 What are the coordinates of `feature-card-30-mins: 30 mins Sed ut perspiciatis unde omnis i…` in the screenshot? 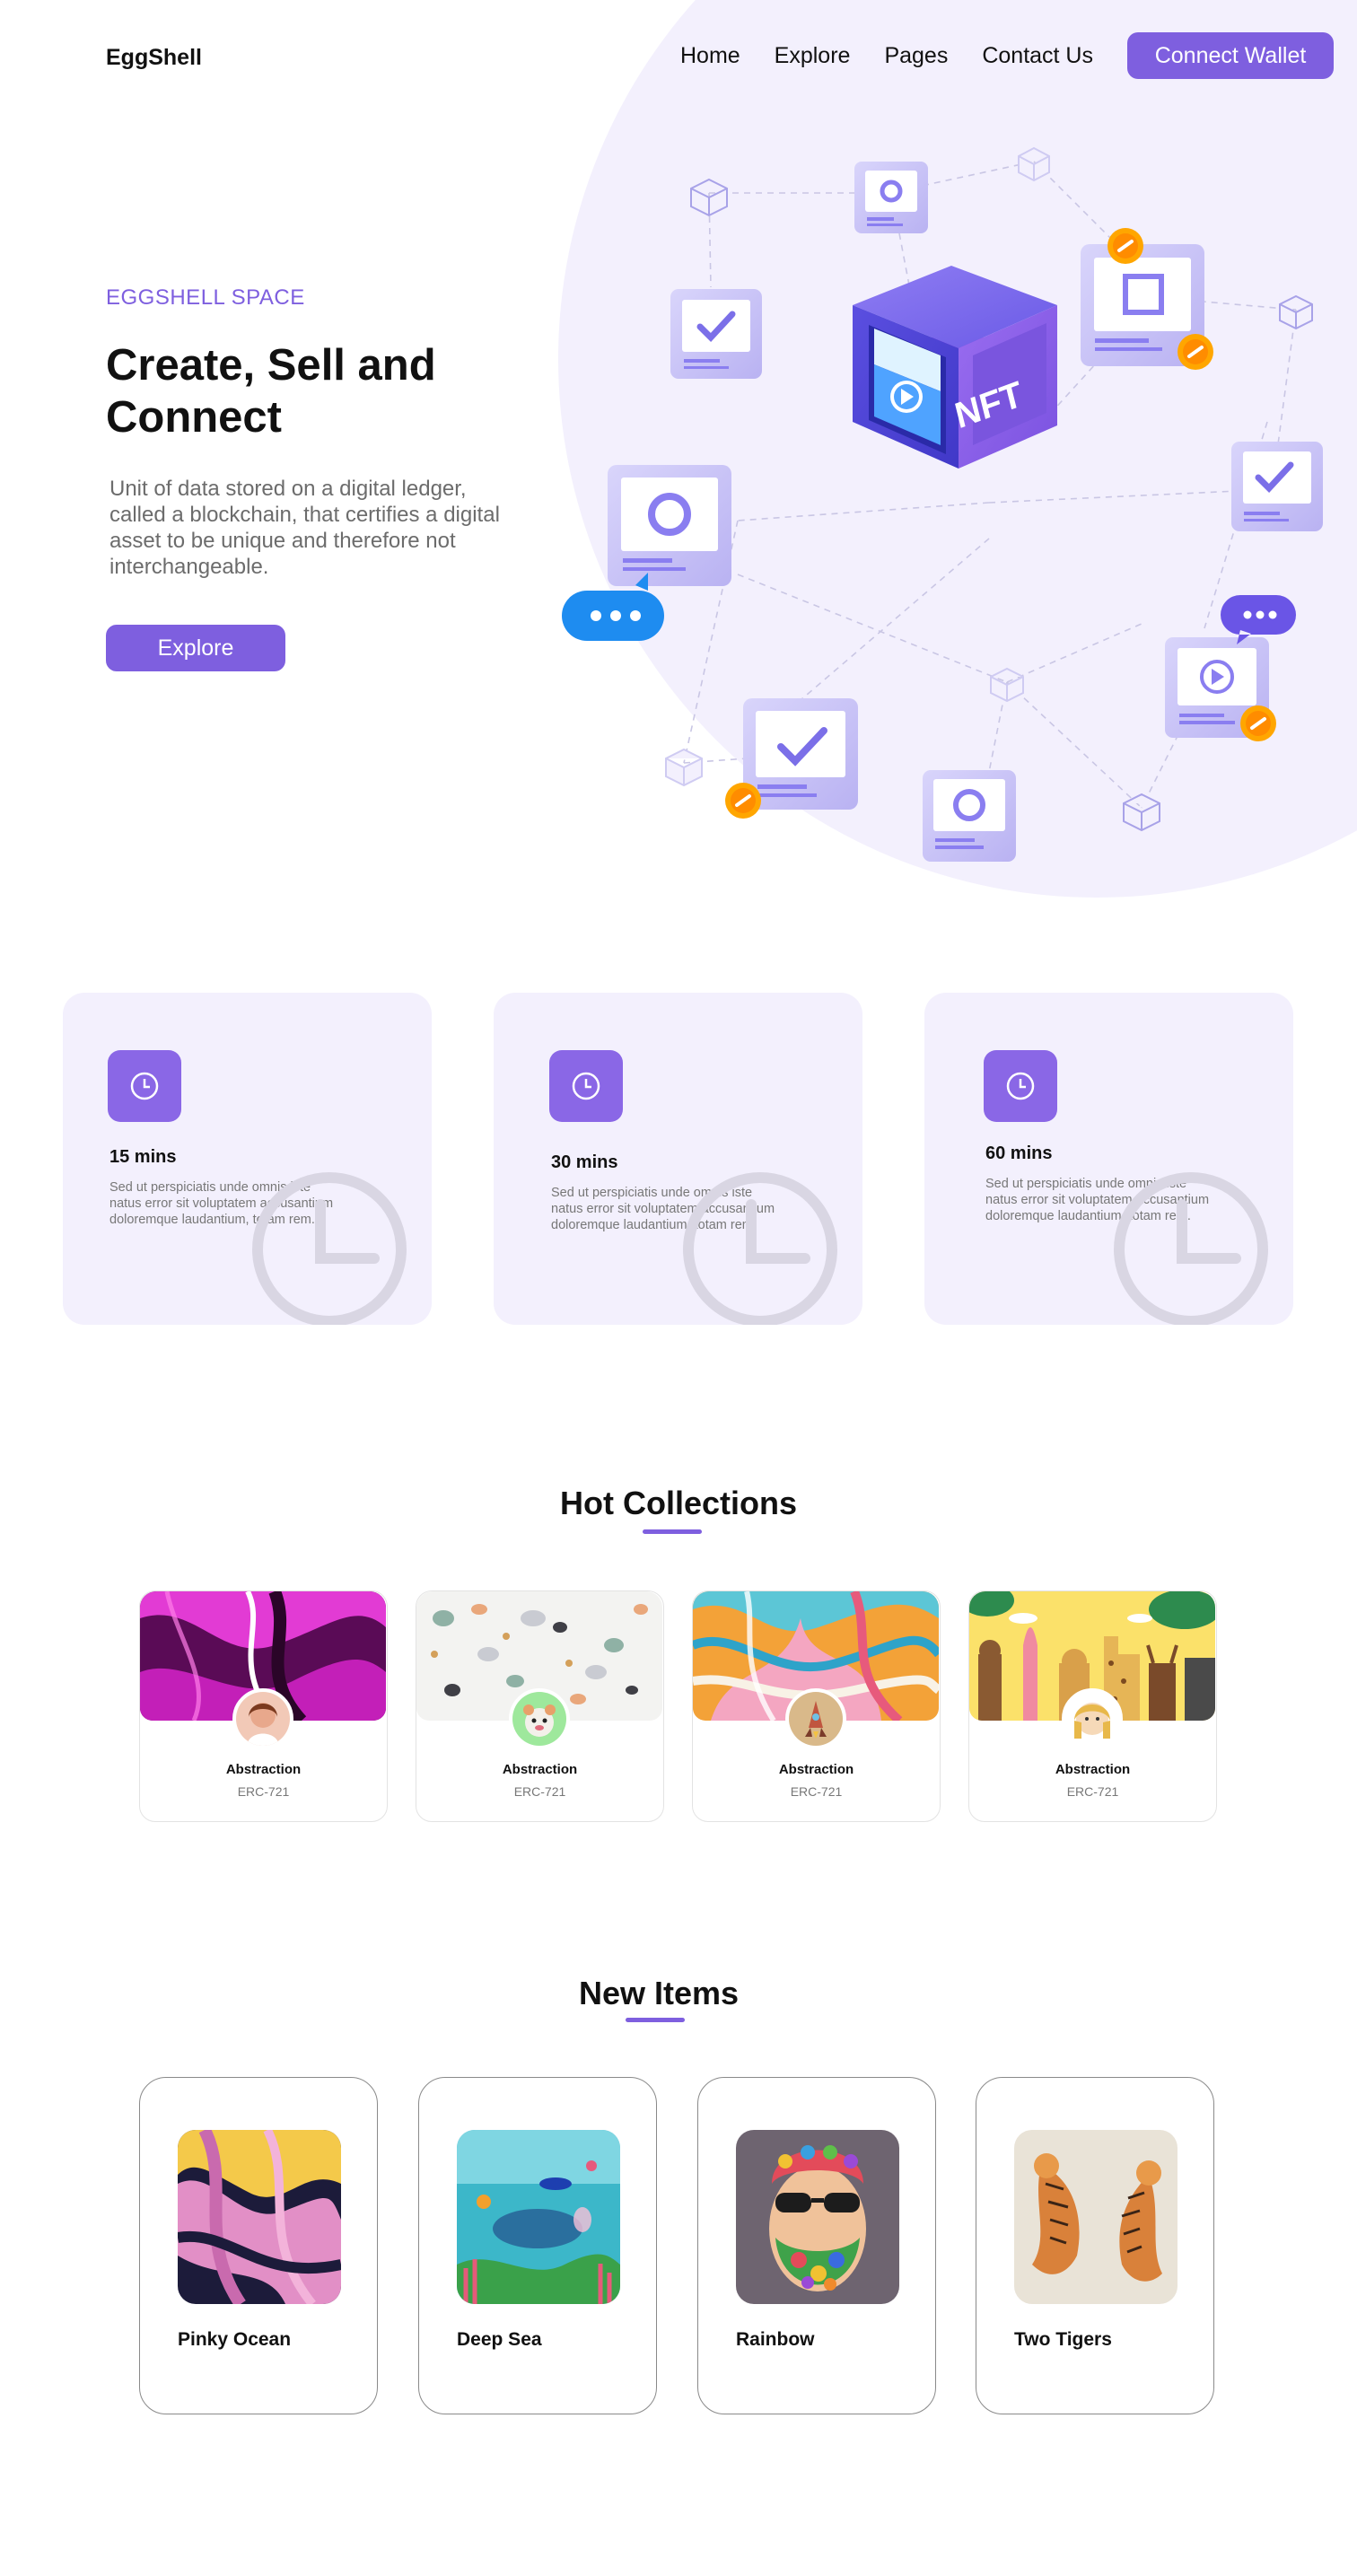 It's located at (678, 1159).